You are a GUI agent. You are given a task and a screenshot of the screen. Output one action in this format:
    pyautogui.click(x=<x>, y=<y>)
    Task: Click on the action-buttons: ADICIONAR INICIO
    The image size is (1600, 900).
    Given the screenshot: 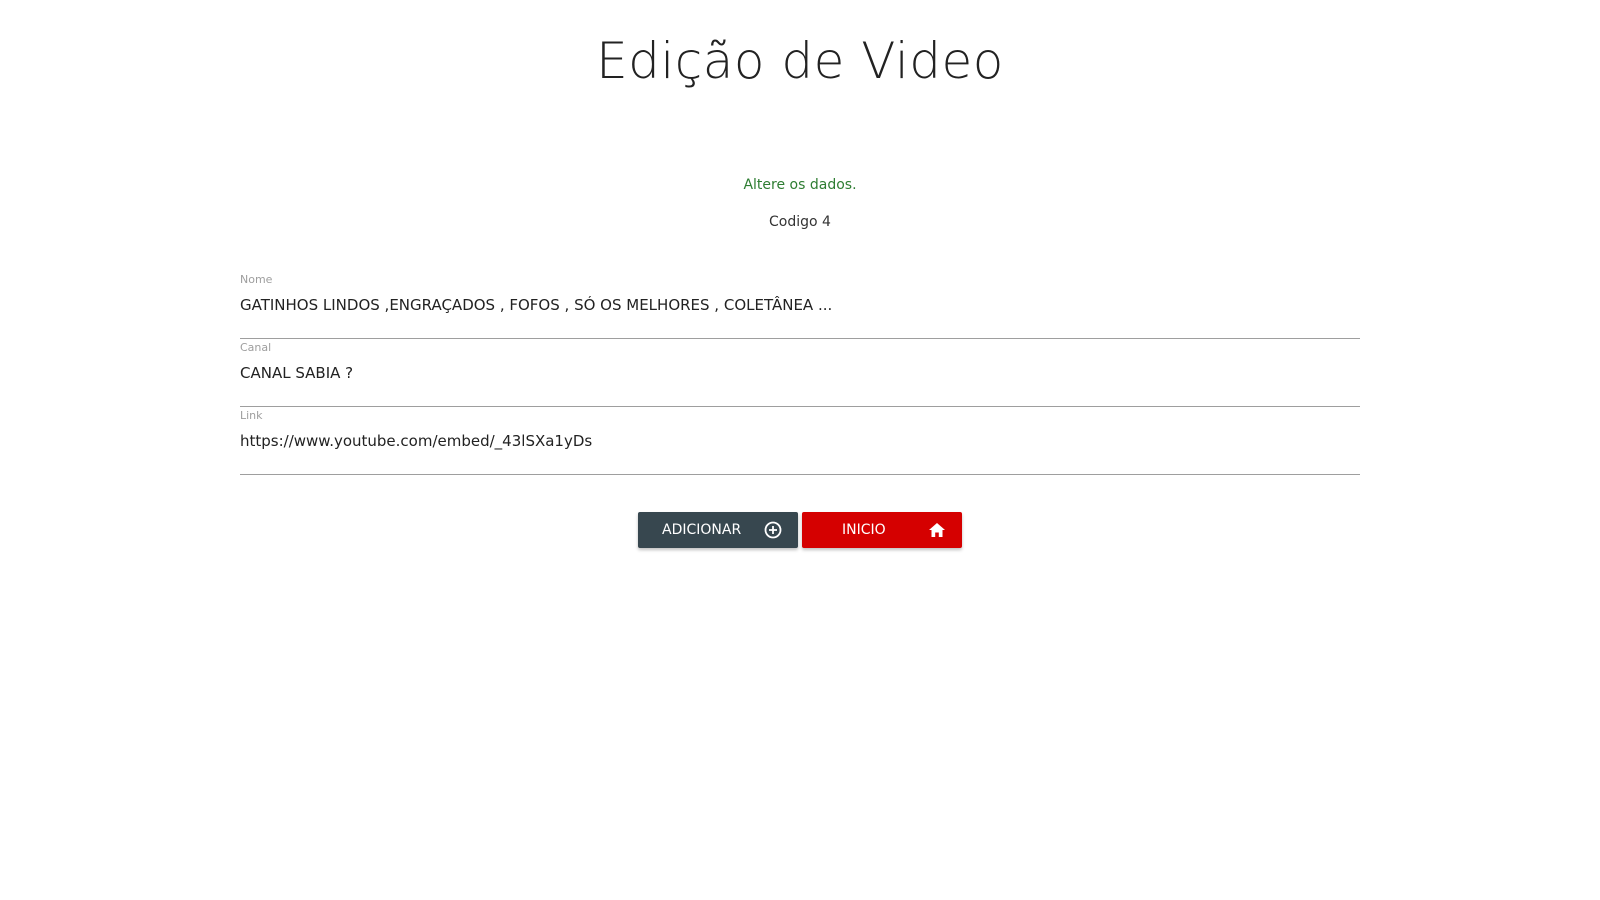 What is the action you would take?
    pyautogui.click(x=800, y=530)
    